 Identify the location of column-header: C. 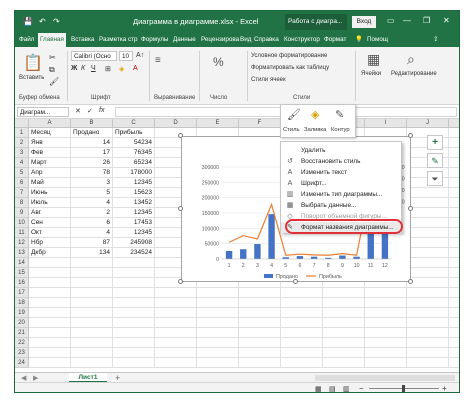
(134, 123).